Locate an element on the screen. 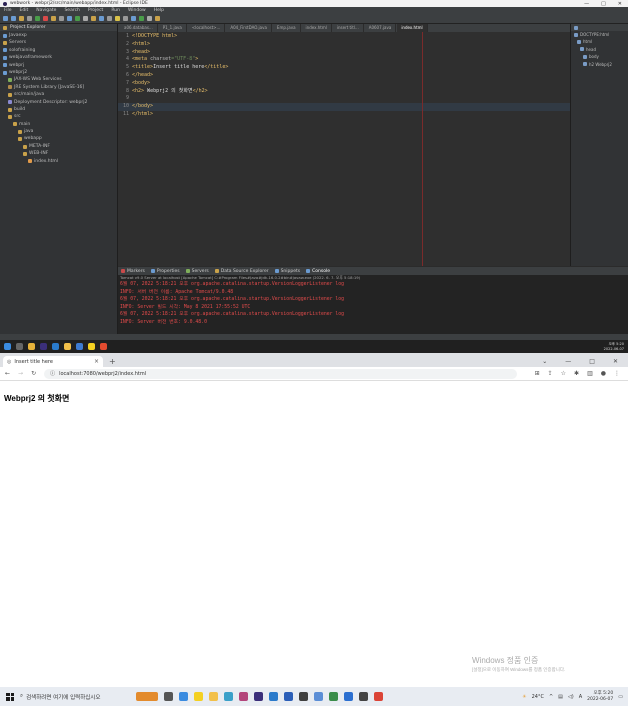 The width and height of the screenshot is (628, 706). notification-icon: ▭ is located at coordinates (620, 697).